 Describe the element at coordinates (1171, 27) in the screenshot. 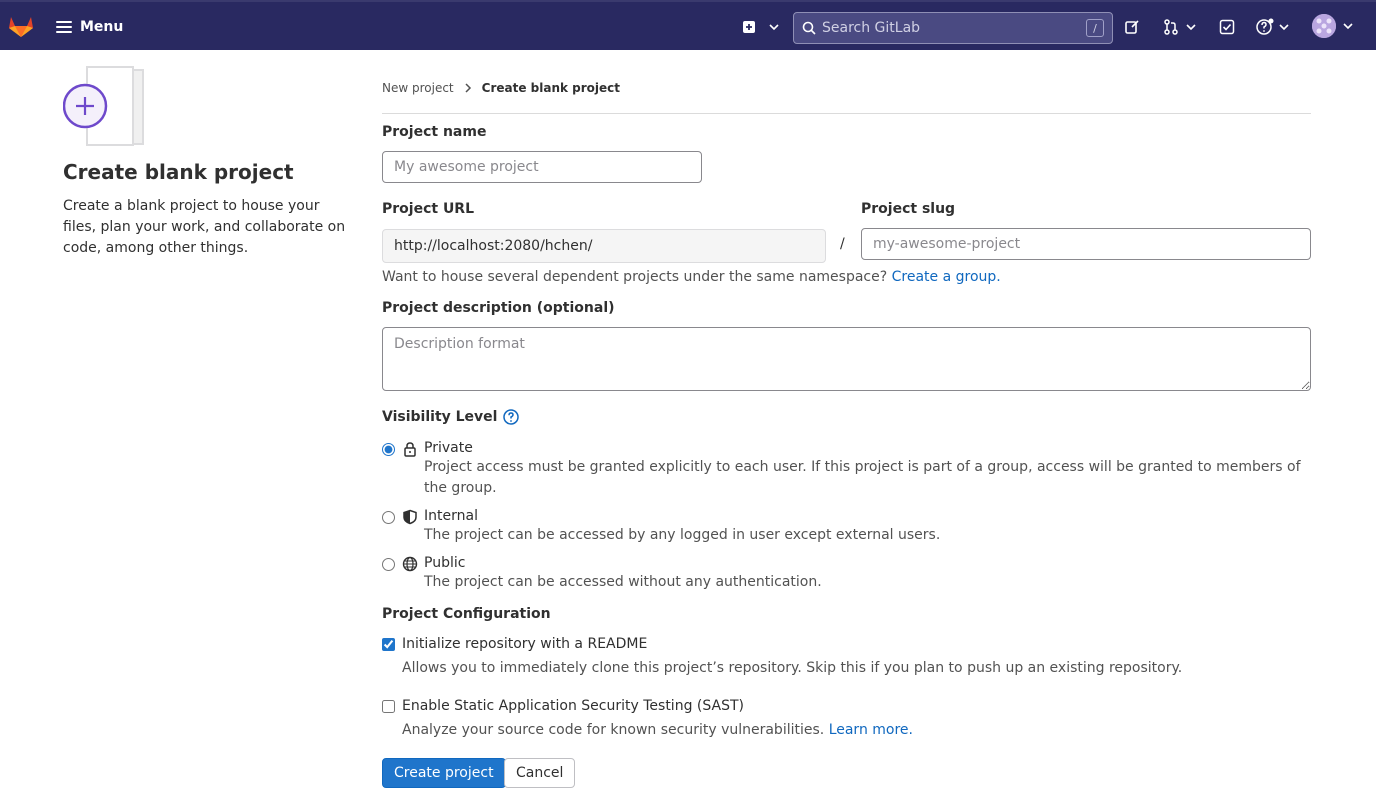

I see `merge-request-icon` at that location.